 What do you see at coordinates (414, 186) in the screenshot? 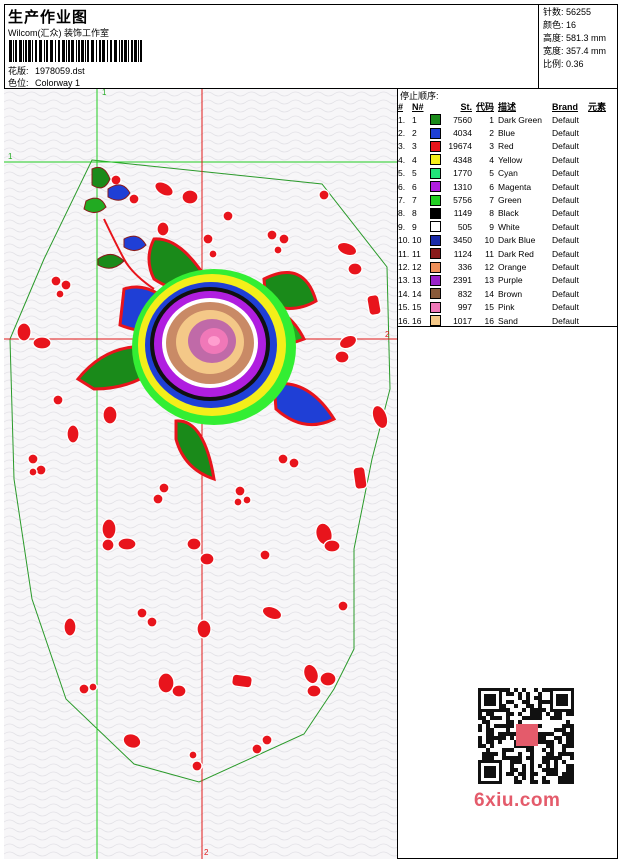
I see `row-needle: 6` at bounding box center [414, 186].